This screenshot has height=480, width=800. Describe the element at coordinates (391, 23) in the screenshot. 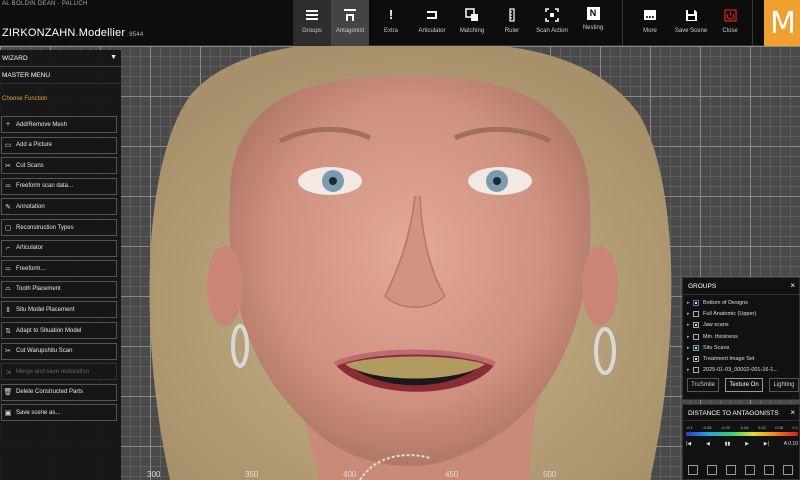

I see `extra-tool-button: ! Extra` at that location.